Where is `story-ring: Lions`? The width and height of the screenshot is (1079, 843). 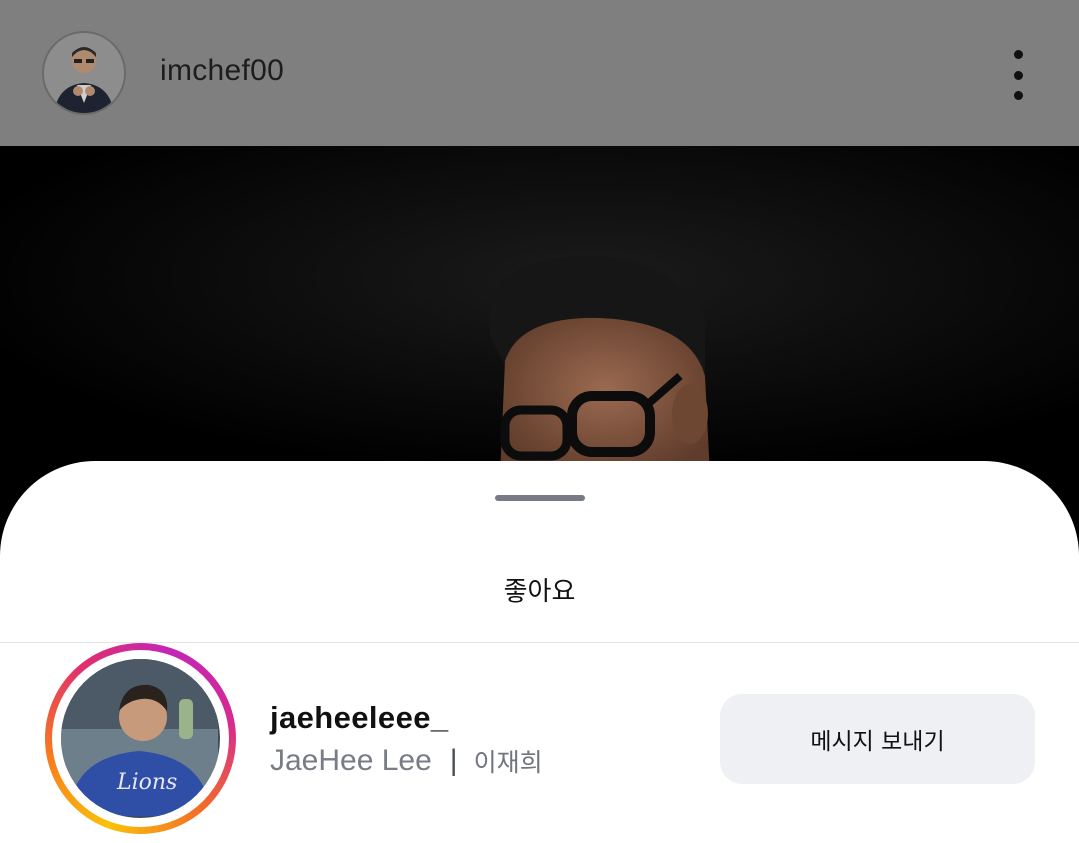
story-ring: Lions is located at coordinates (140, 738).